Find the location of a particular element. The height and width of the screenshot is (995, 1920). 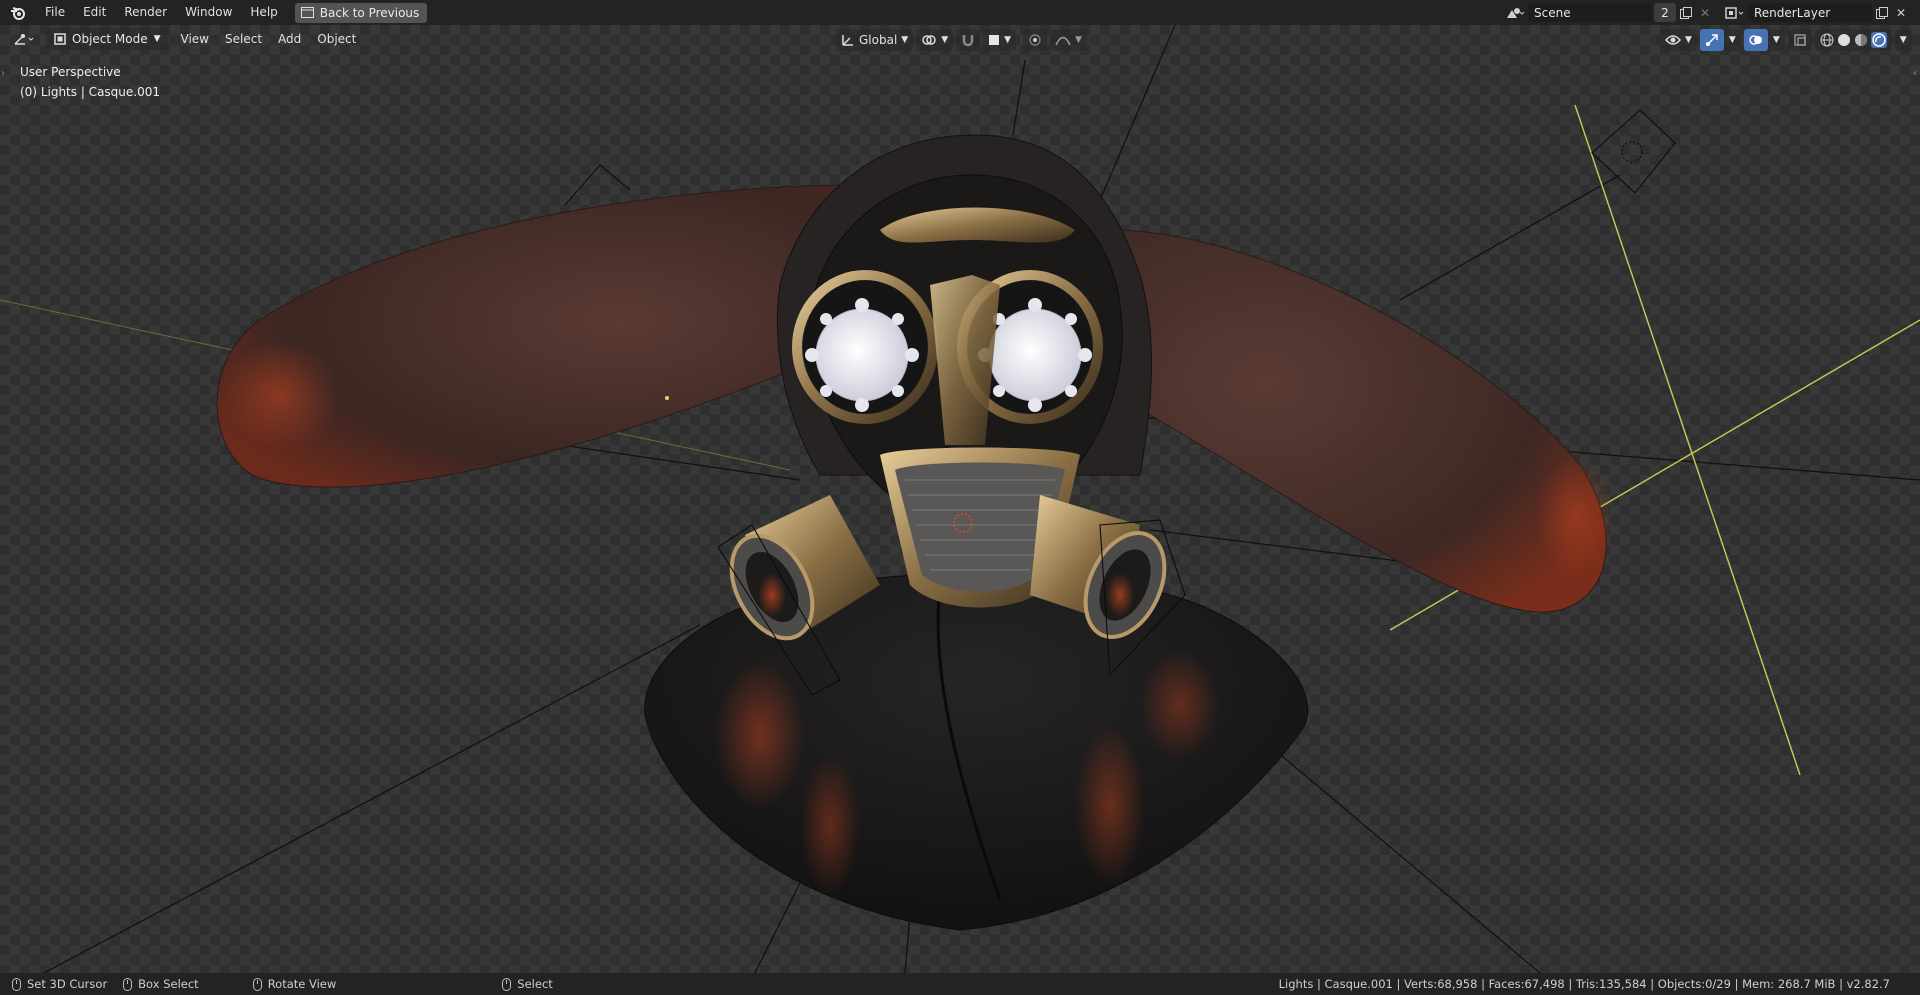

mouse-left-icon is located at coordinates (16, 984).